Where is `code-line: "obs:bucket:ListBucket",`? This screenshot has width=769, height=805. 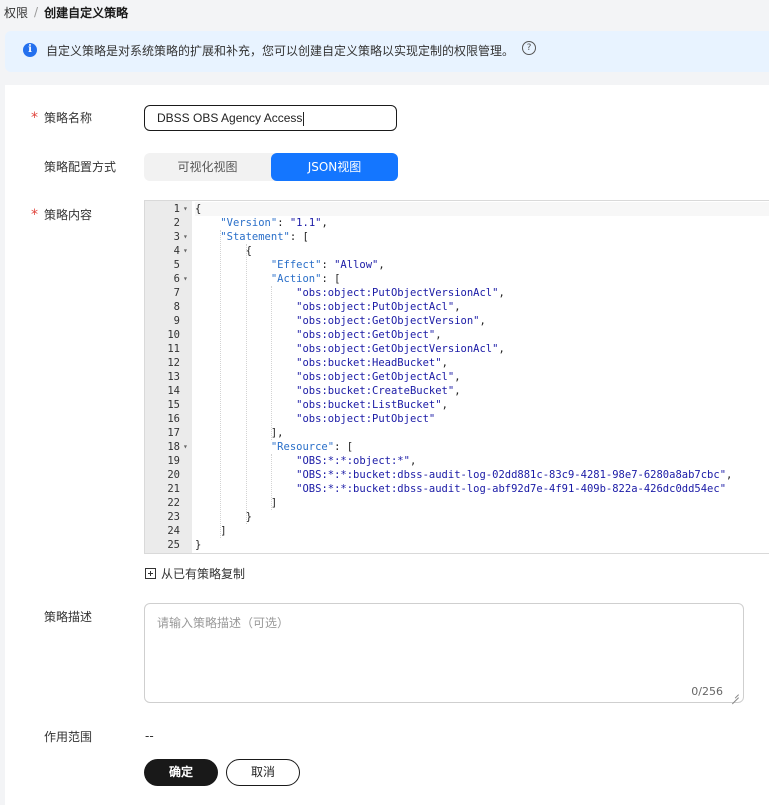
code-line: "obs:bucket:ListBucket", is located at coordinates (372, 405).